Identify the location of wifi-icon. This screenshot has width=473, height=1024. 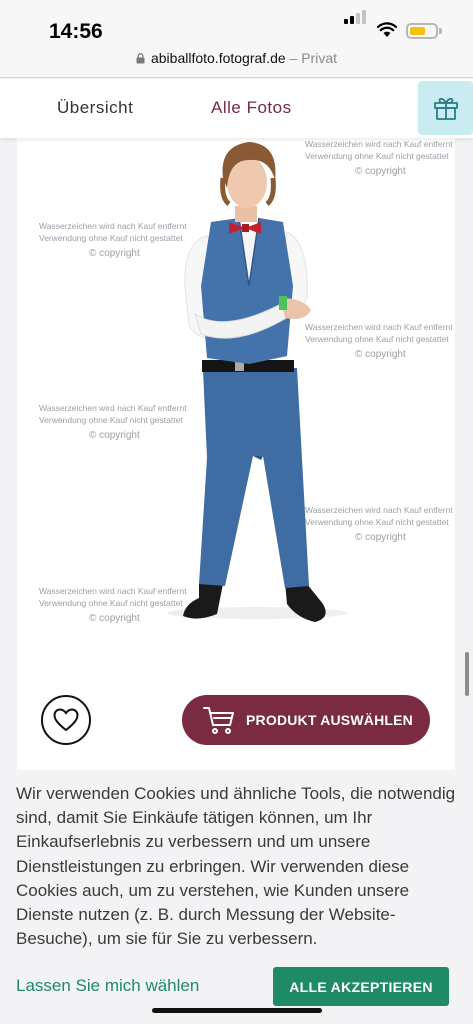
(387, 29).